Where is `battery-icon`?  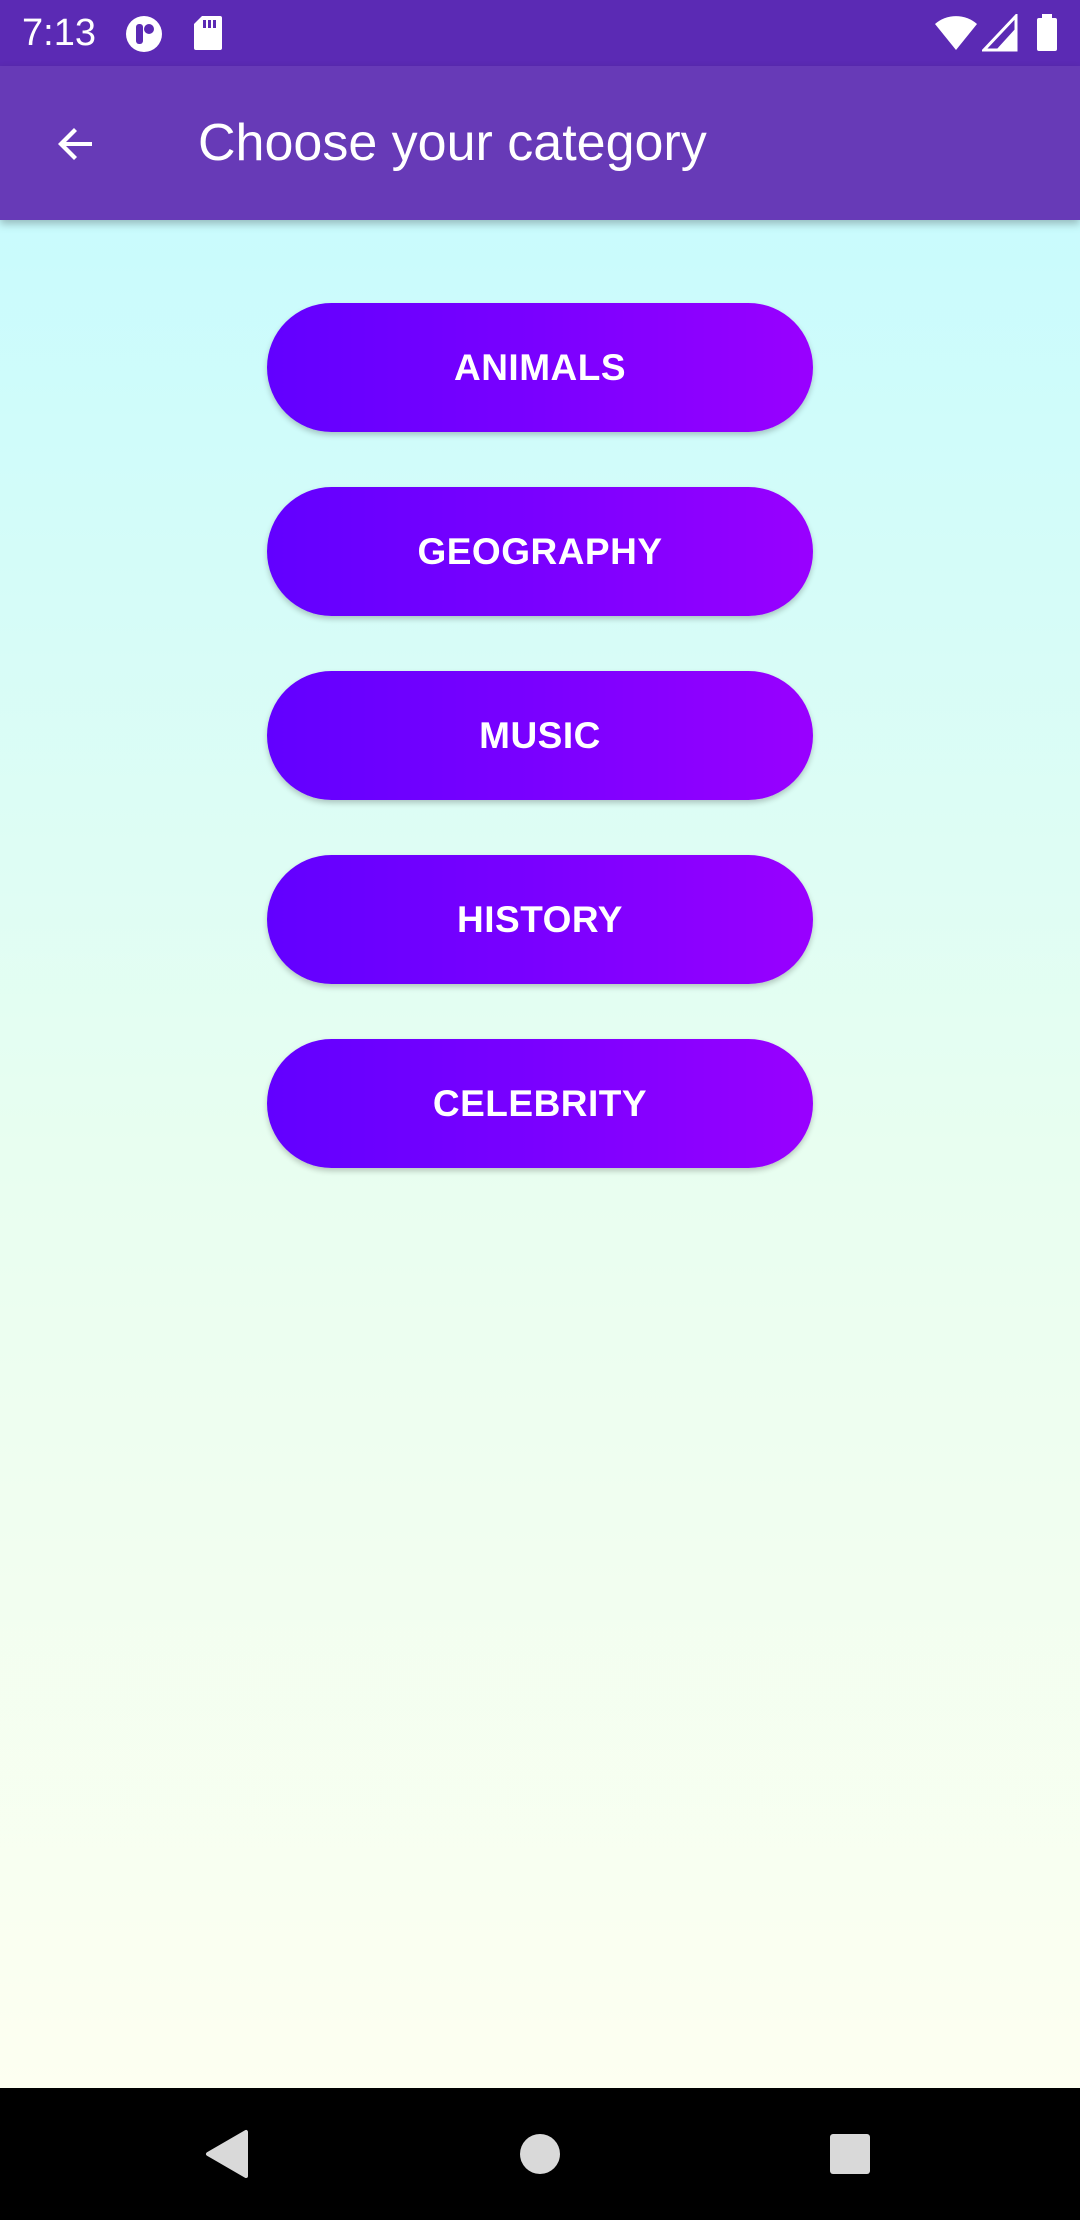 battery-icon is located at coordinates (1047, 33).